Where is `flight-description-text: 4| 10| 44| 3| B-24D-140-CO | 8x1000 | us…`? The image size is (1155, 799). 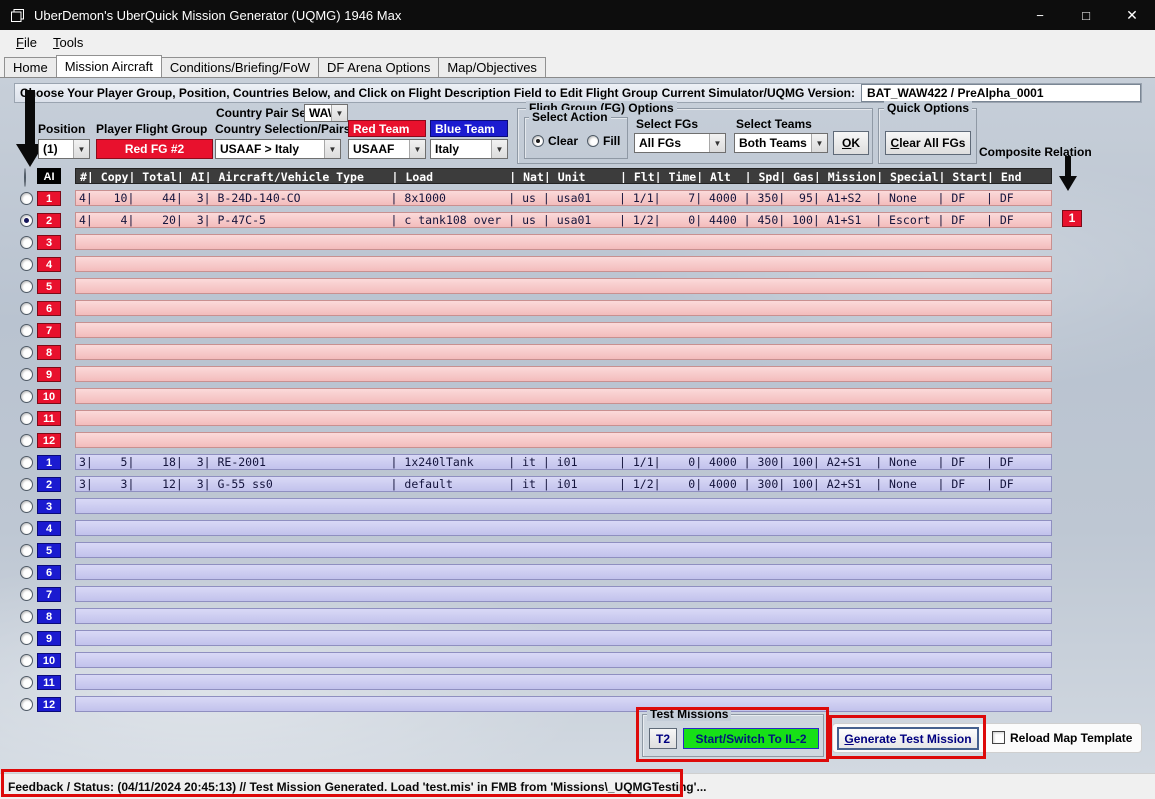 flight-description-text: 4| 10| 44| 3| B-24D-140-CO | 8x1000 | us… is located at coordinates (546, 198).